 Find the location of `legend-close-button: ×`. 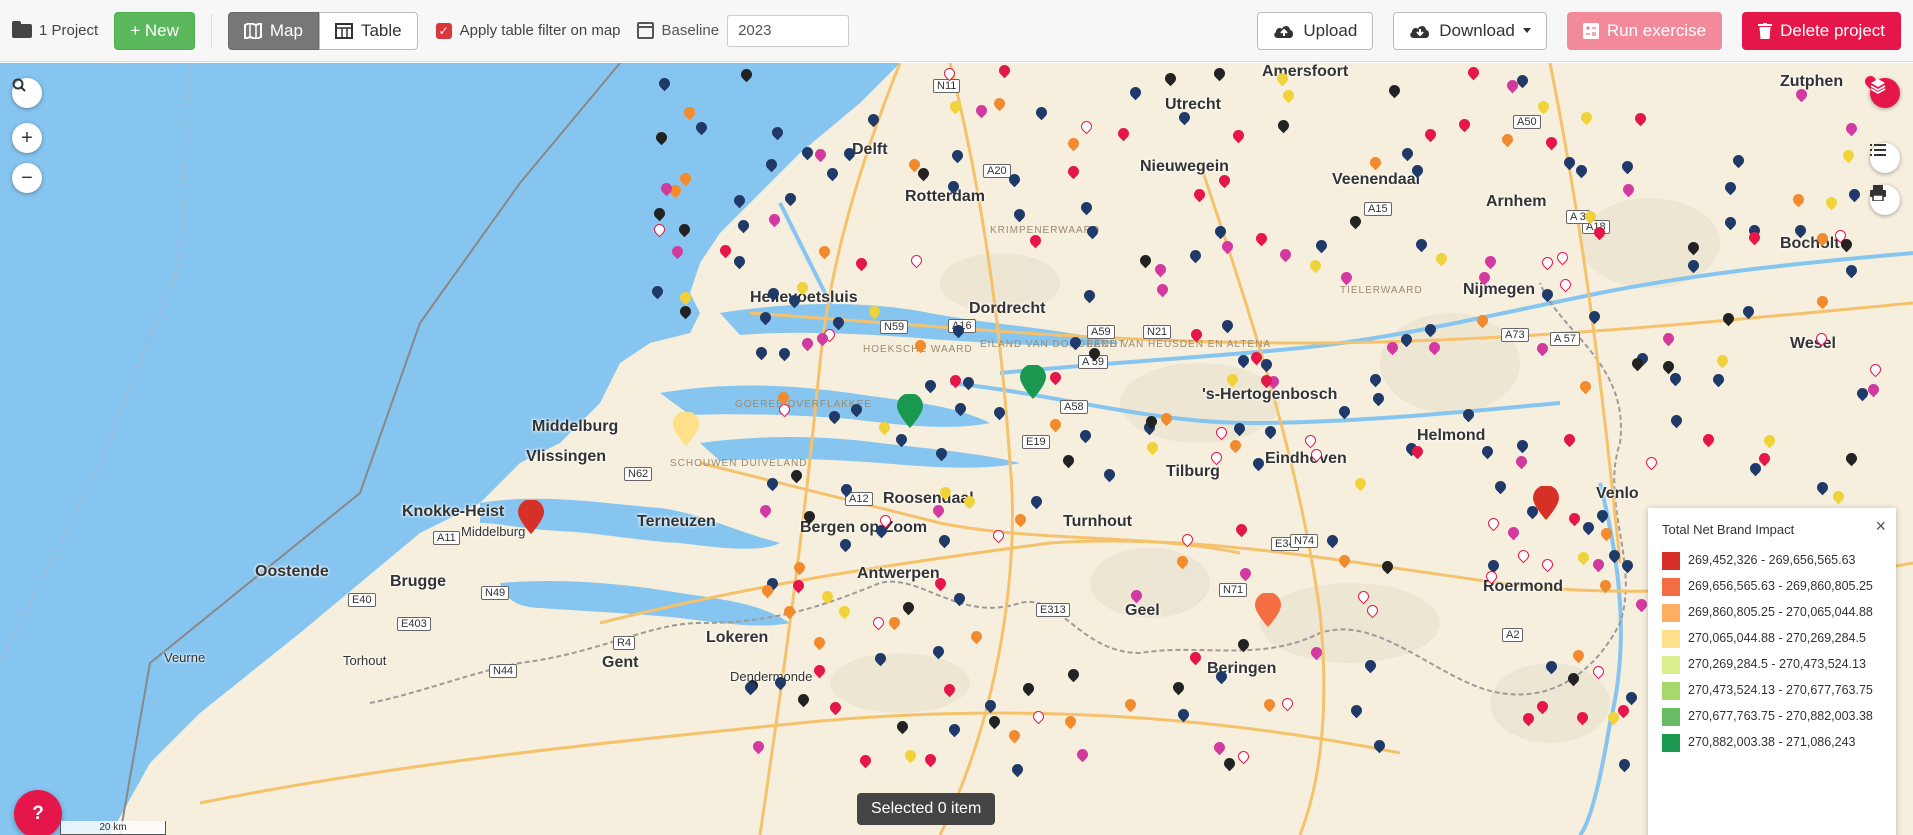

legend-close-button: × is located at coordinates (1880, 526).